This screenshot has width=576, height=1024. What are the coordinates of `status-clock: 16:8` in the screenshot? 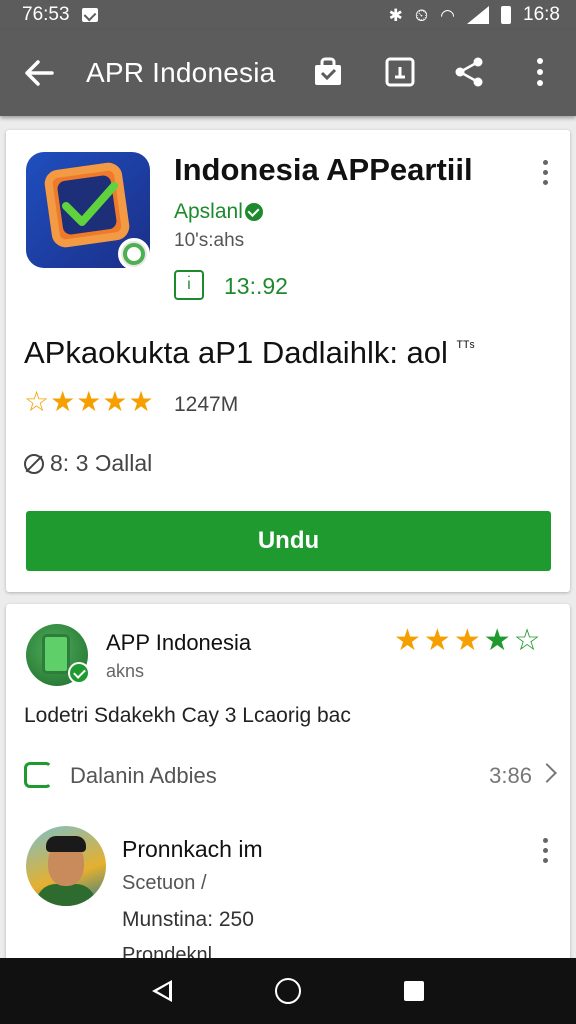 It's located at (541, 14).